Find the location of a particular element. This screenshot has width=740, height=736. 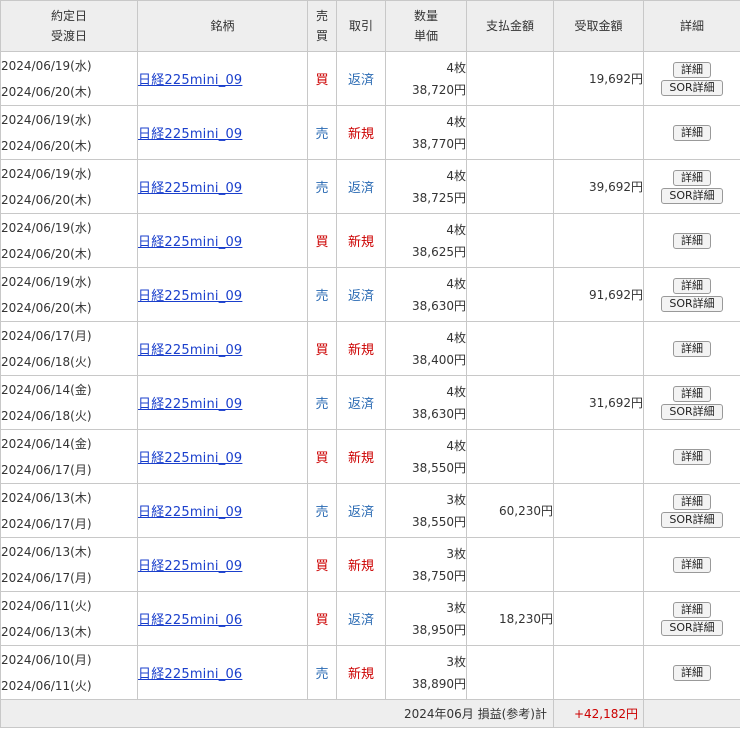

qty-price-cell: 3枚 38,550円 is located at coordinates (426, 510).